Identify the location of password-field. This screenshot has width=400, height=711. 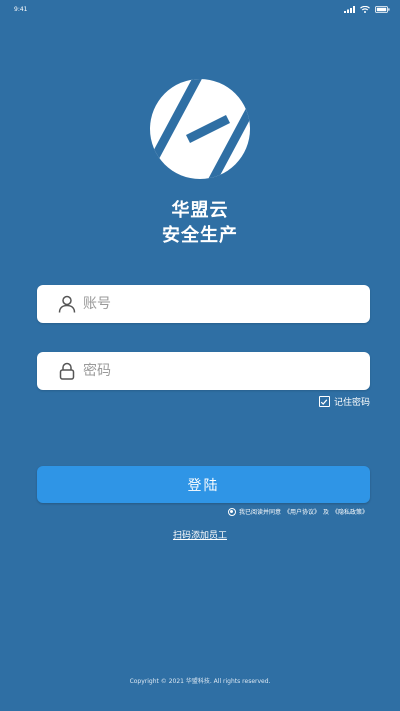
(203, 371).